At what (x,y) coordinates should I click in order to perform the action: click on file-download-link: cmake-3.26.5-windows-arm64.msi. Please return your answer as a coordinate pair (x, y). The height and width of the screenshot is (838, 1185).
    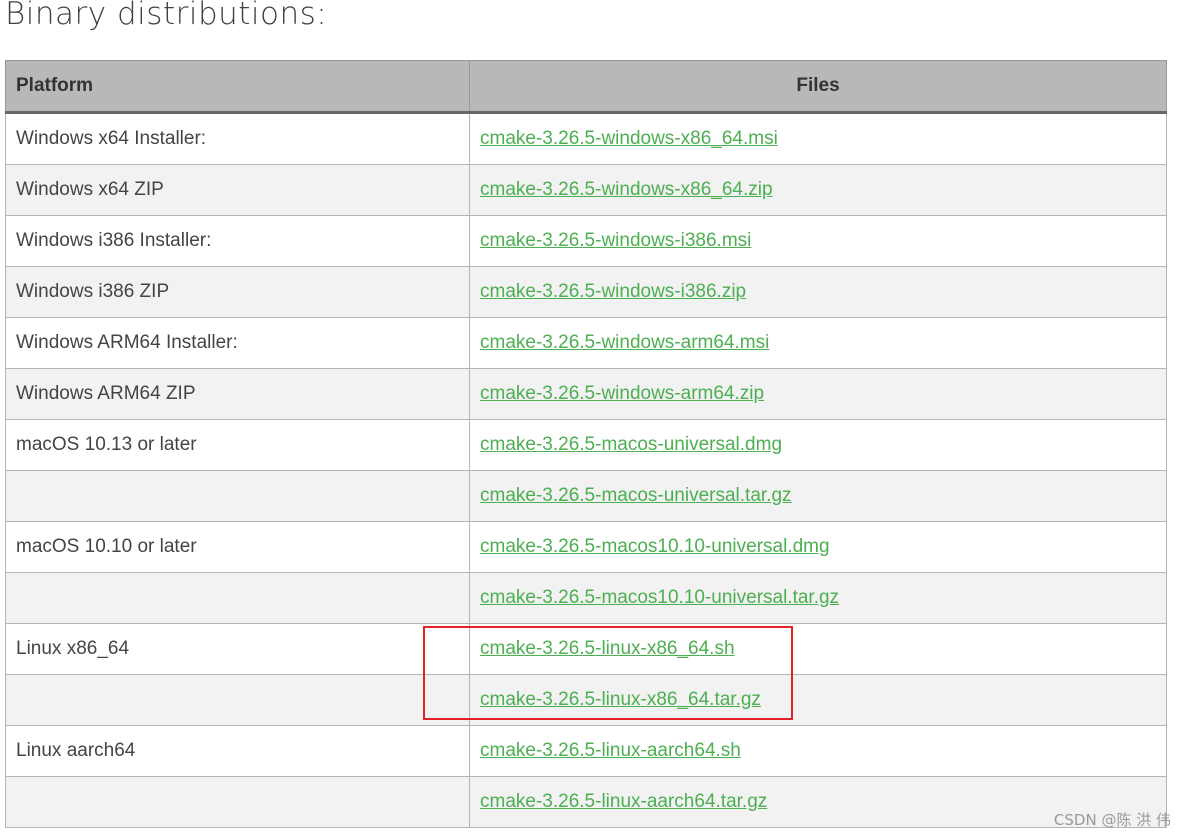
    Looking at the image, I should click on (624, 342).